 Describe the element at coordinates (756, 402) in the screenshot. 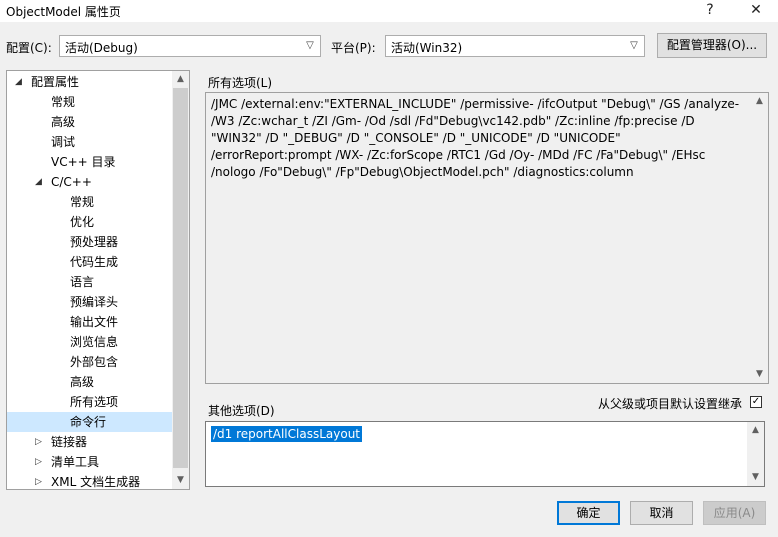

I see `inherit-checkbox: ✓` at that location.